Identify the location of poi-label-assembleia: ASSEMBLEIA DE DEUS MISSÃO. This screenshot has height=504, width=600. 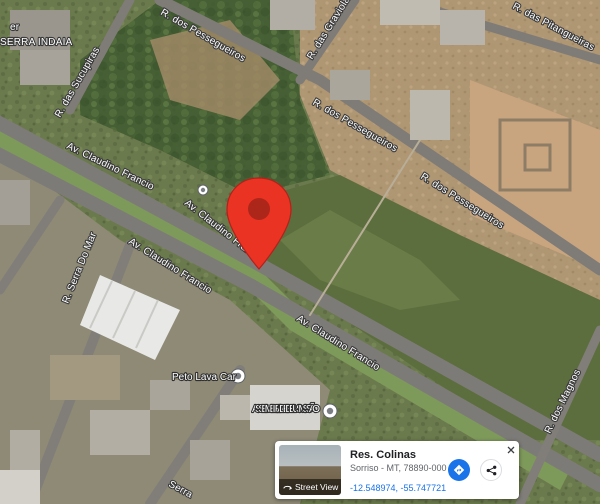
(286, 408).